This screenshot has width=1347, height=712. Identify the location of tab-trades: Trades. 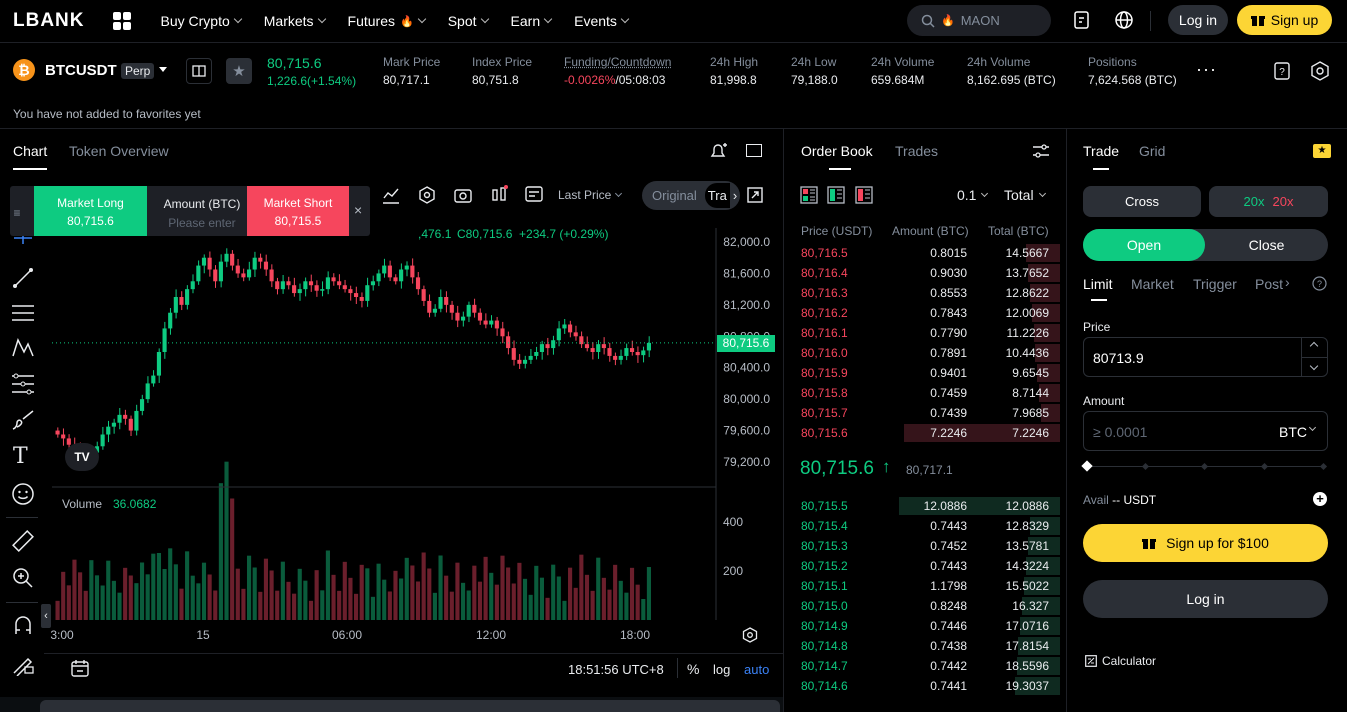
(916, 151).